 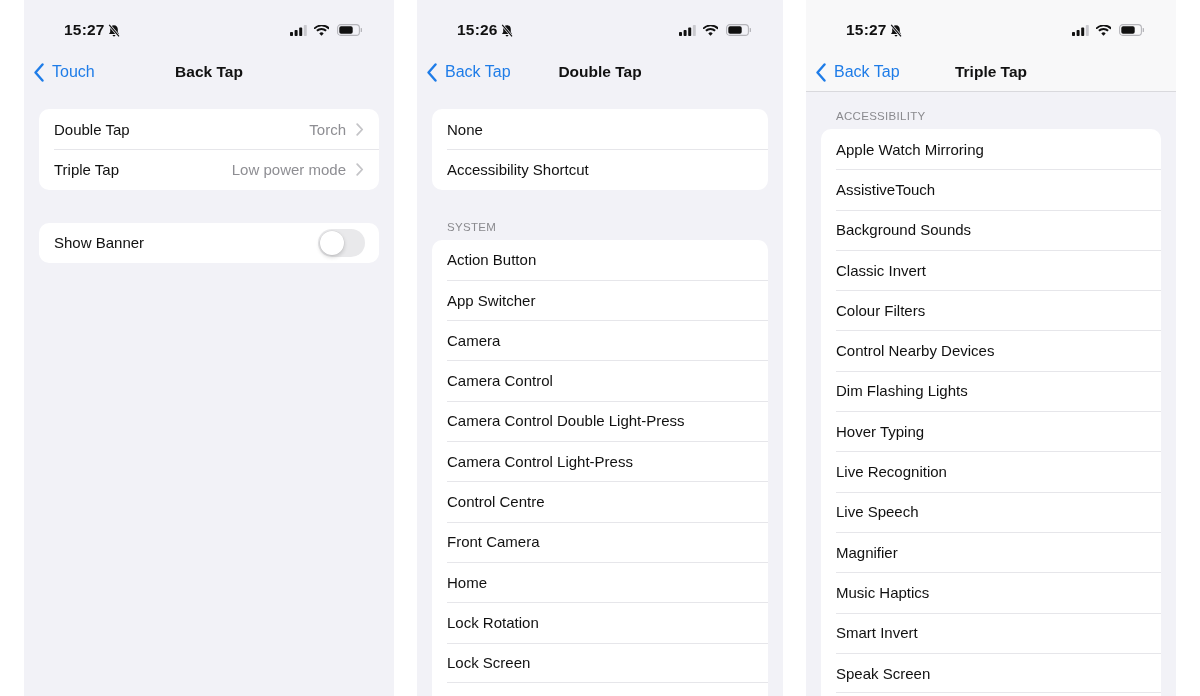 I want to click on option-row: Control Centre, so click(x=600, y=501).